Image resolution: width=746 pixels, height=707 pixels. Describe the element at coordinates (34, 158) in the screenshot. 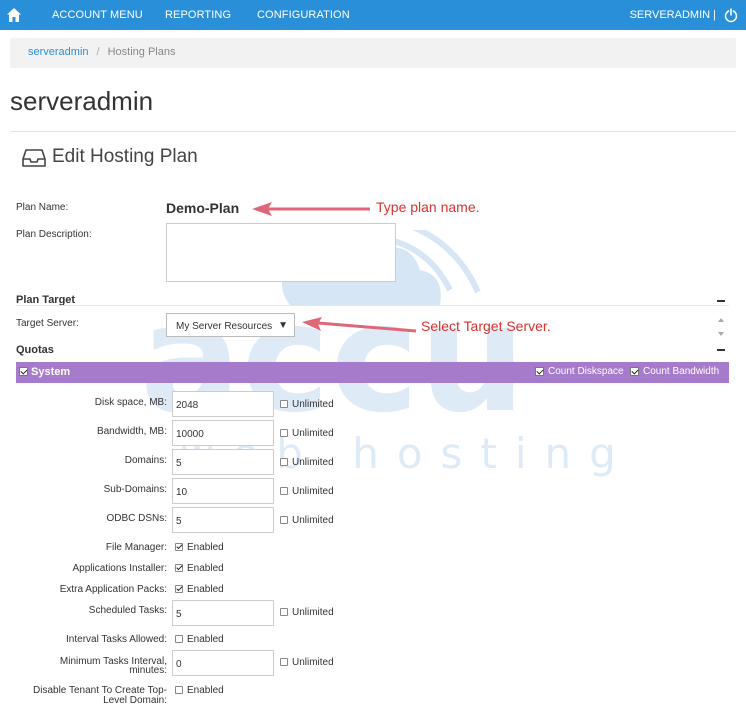

I see `inbox-icon` at that location.